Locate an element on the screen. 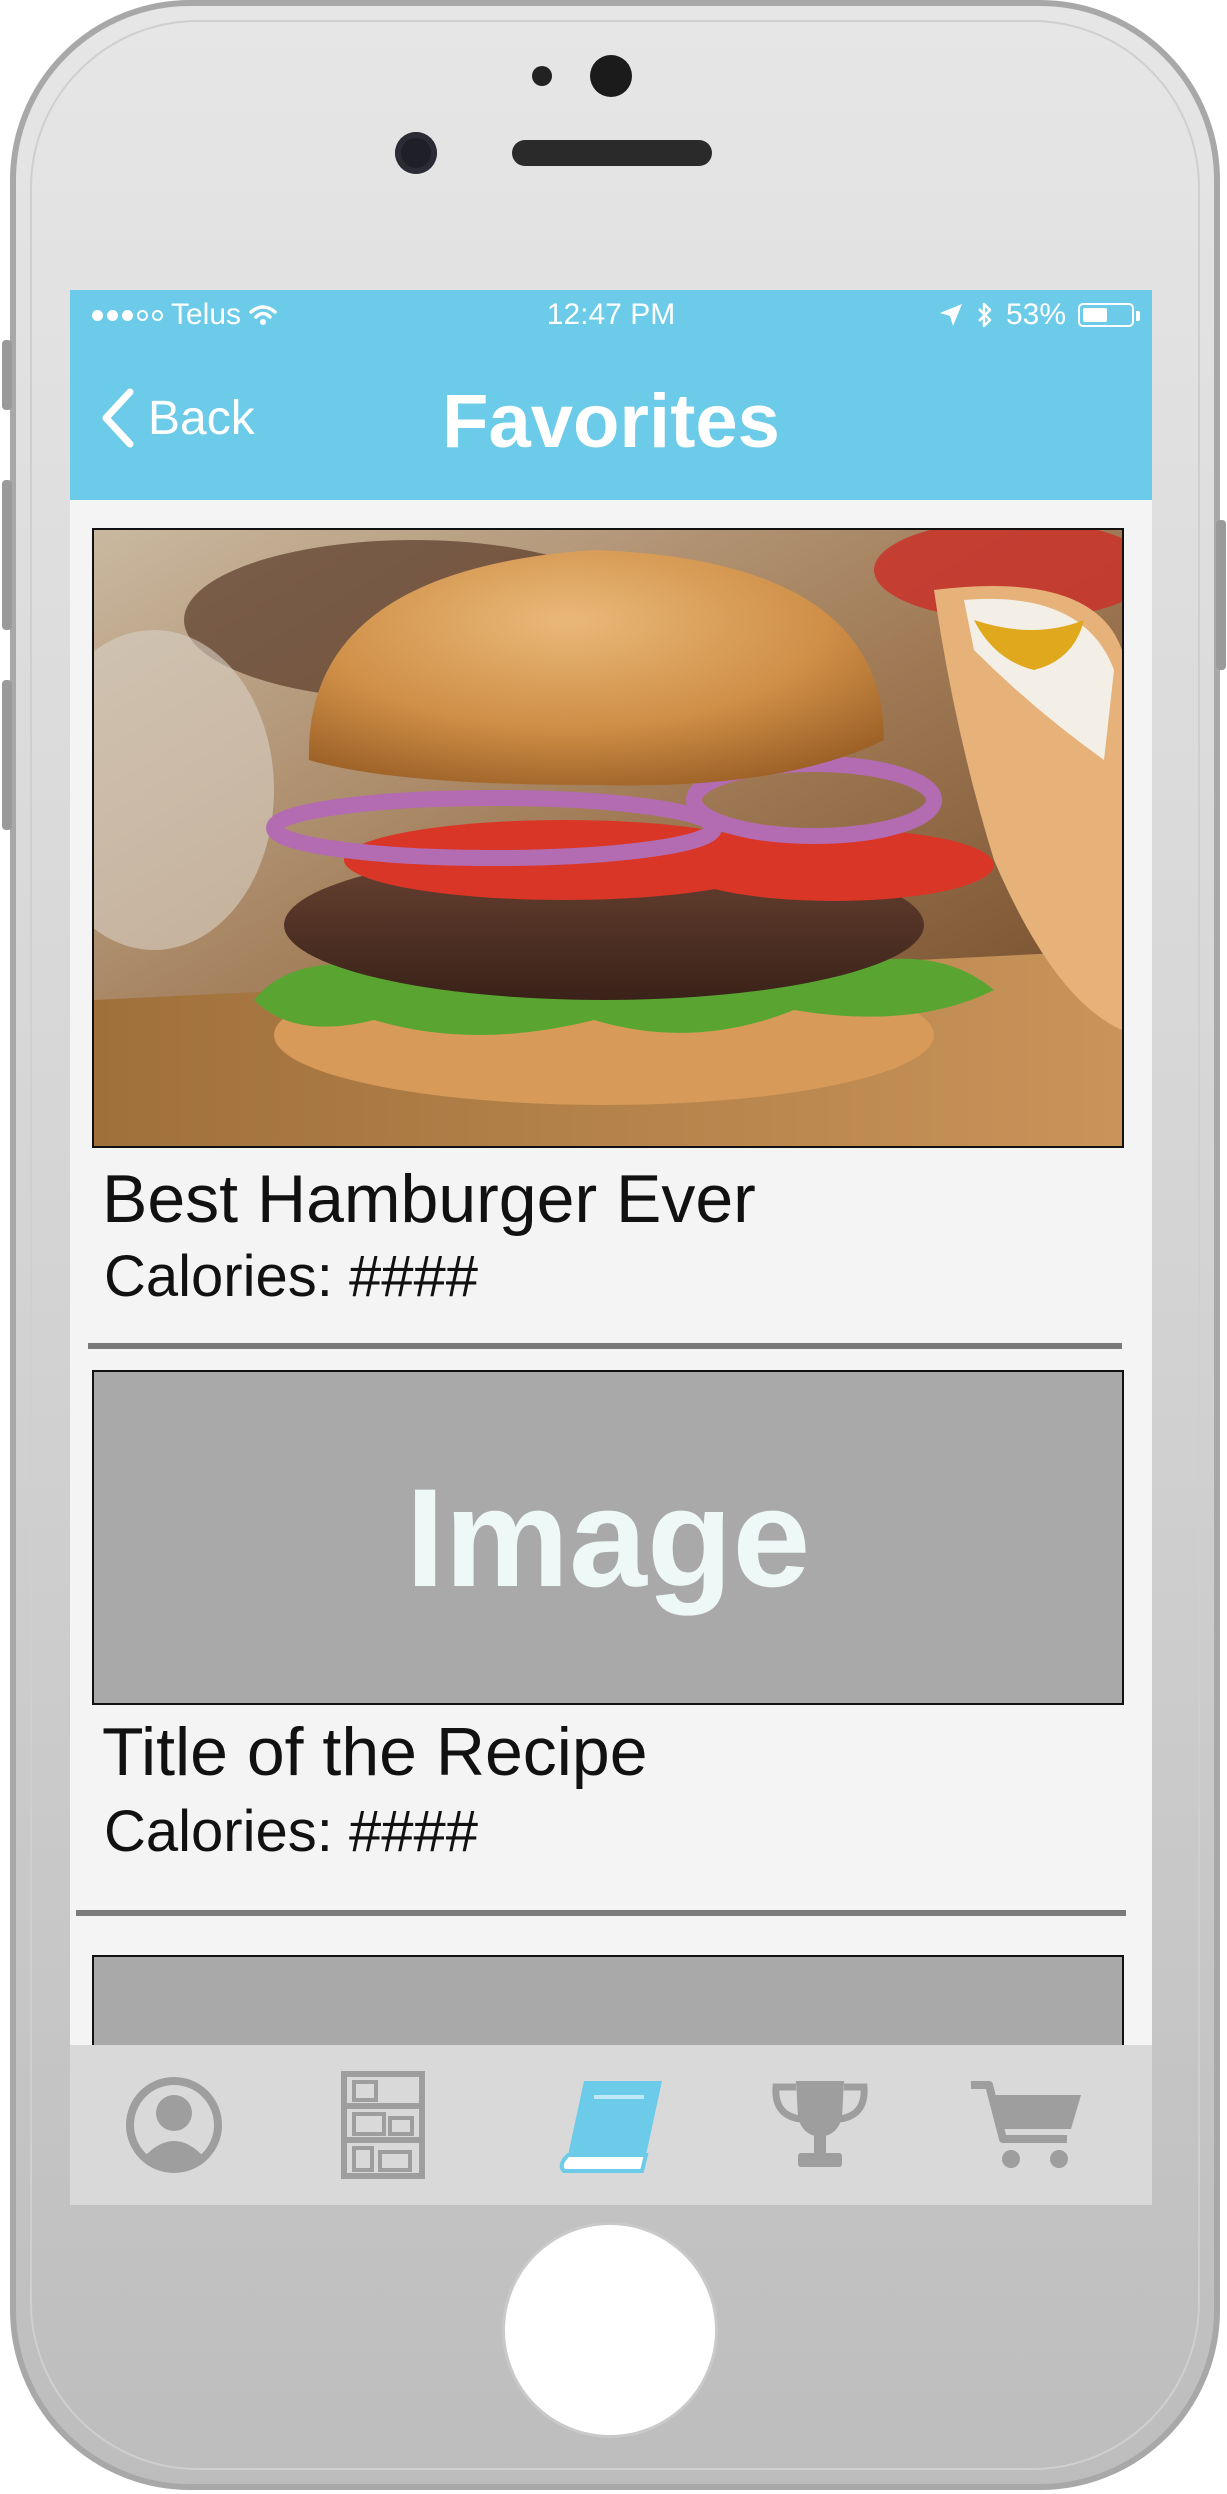  front-camera is located at coordinates (611, 76).